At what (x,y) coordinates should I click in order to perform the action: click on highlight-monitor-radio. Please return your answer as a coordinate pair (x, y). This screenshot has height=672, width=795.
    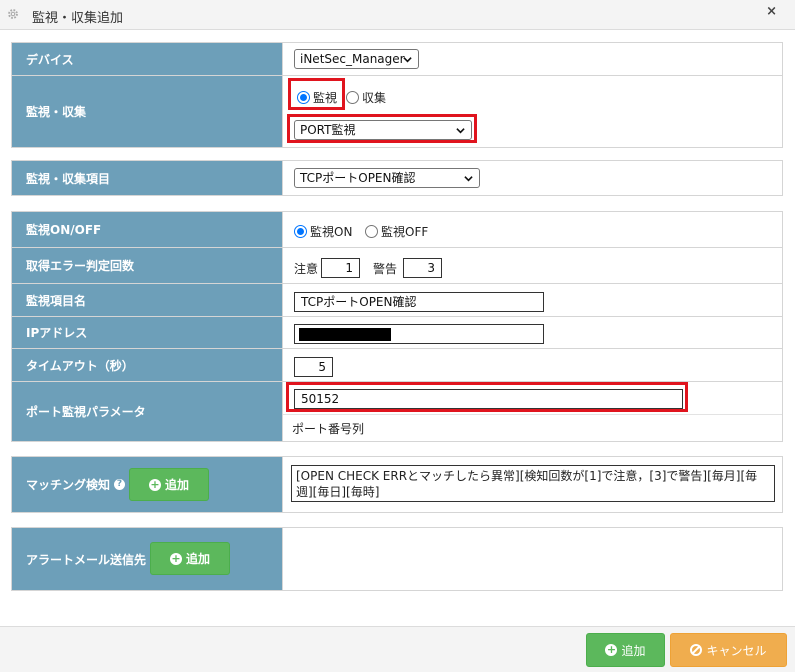
    Looking at the image, I should click on (316, 94).